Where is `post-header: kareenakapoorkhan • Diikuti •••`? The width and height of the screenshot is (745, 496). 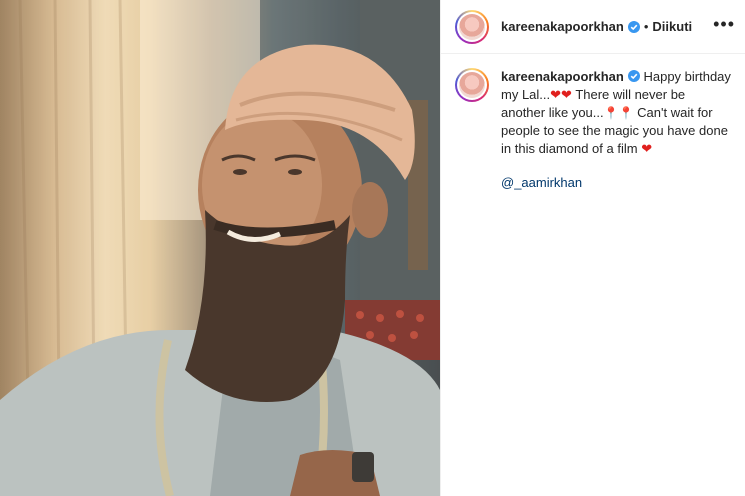
post-header: kareenakapoorkhan • Diikuti ••• is located at coordinates (593, 27).